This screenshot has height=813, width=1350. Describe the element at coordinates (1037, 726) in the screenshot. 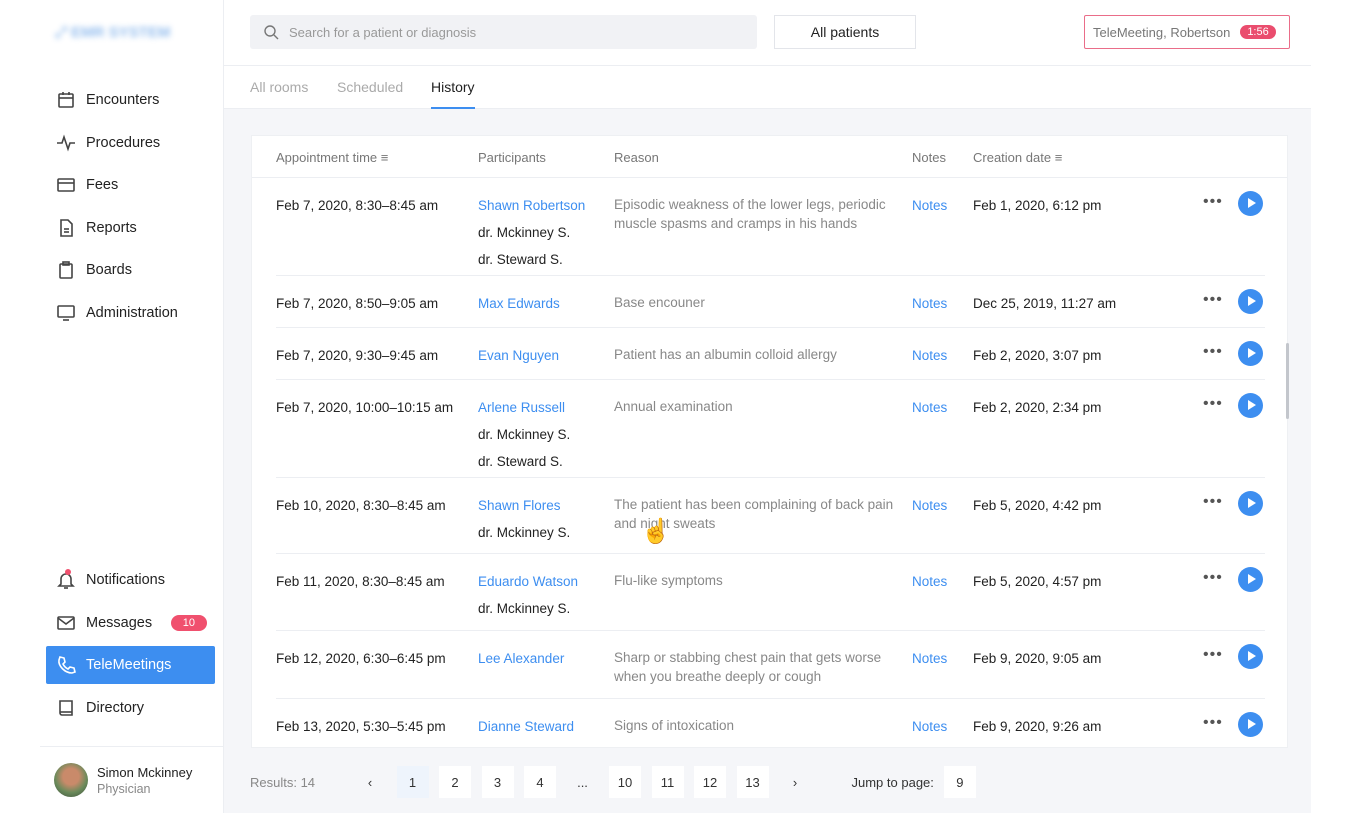

I see `creation-date: Feb 9, 2020, 9:26 am` at that location.